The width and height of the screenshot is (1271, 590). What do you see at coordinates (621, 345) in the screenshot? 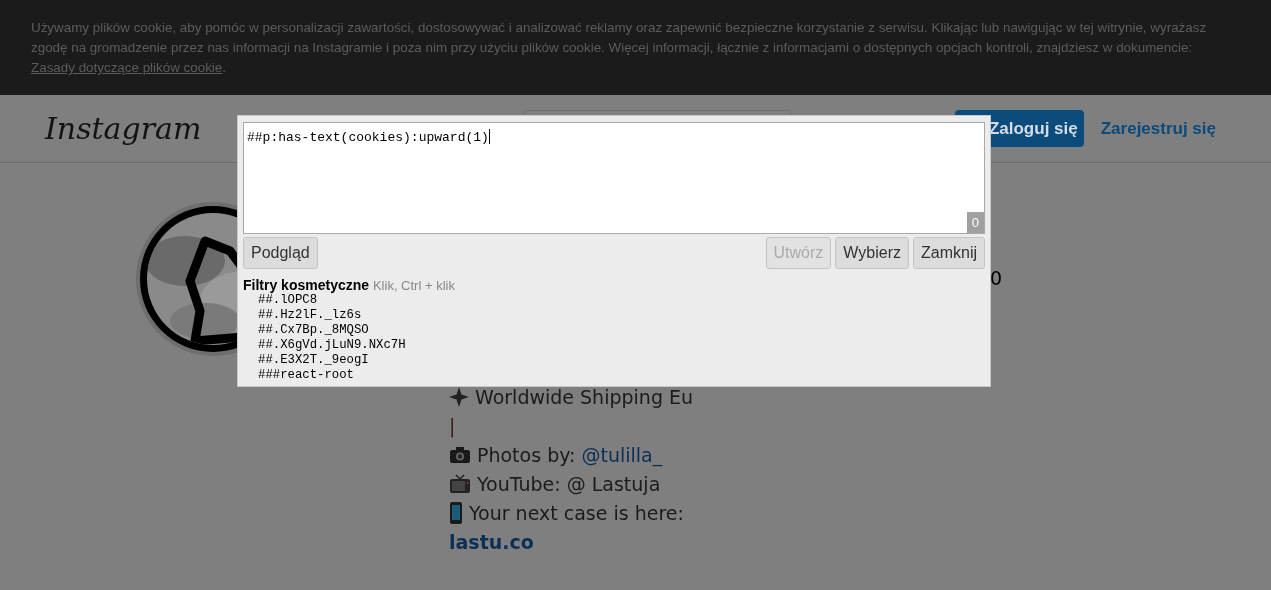
I see `filter-item: ##.X6gVd.jLuN9.NXc7H` at bounding box center [621, 345].